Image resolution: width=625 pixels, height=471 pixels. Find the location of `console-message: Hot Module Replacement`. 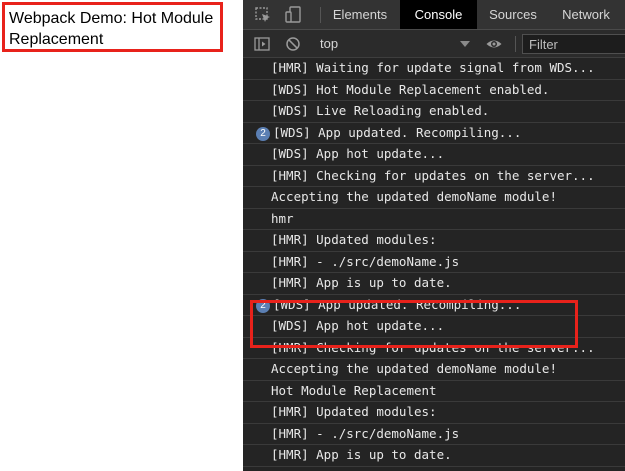

console-message: Hot Module Replacement is located at coordinates (434, 391).